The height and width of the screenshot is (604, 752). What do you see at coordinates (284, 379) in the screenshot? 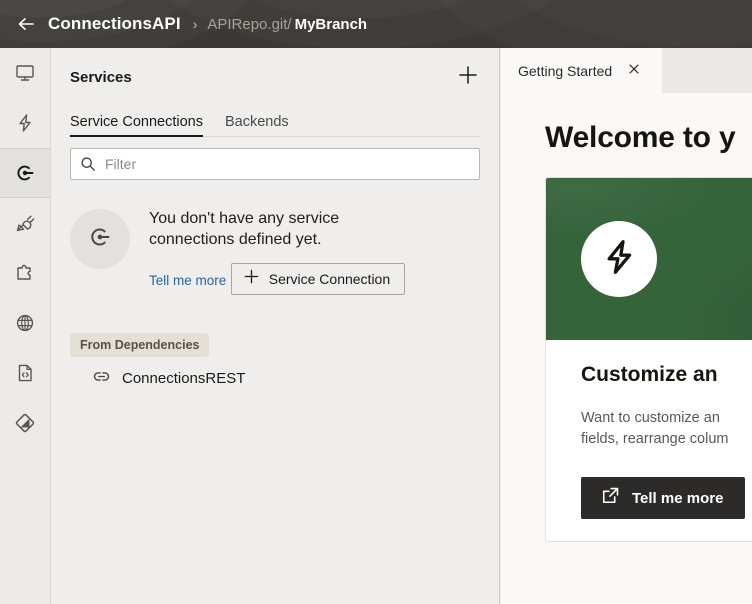
I see `list-item: ConnectionsREST` at bounding box center [284, 379].